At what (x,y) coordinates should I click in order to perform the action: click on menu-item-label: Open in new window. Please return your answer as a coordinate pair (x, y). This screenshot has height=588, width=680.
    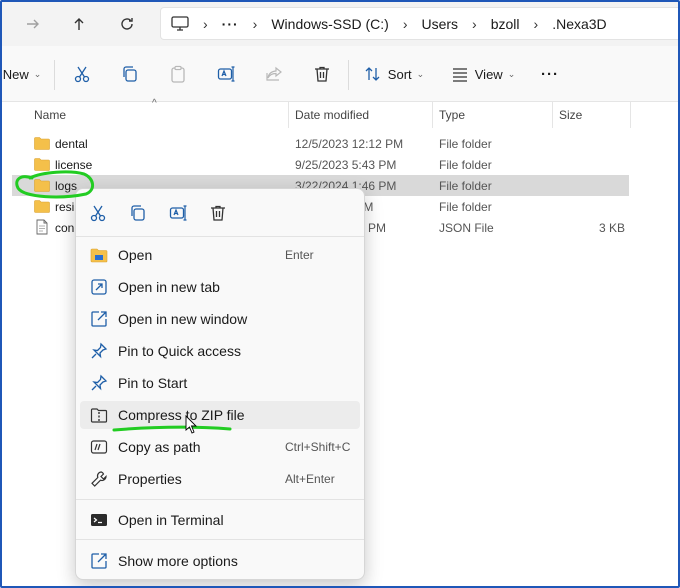
    Looking at the image, I should click on (183, 319).